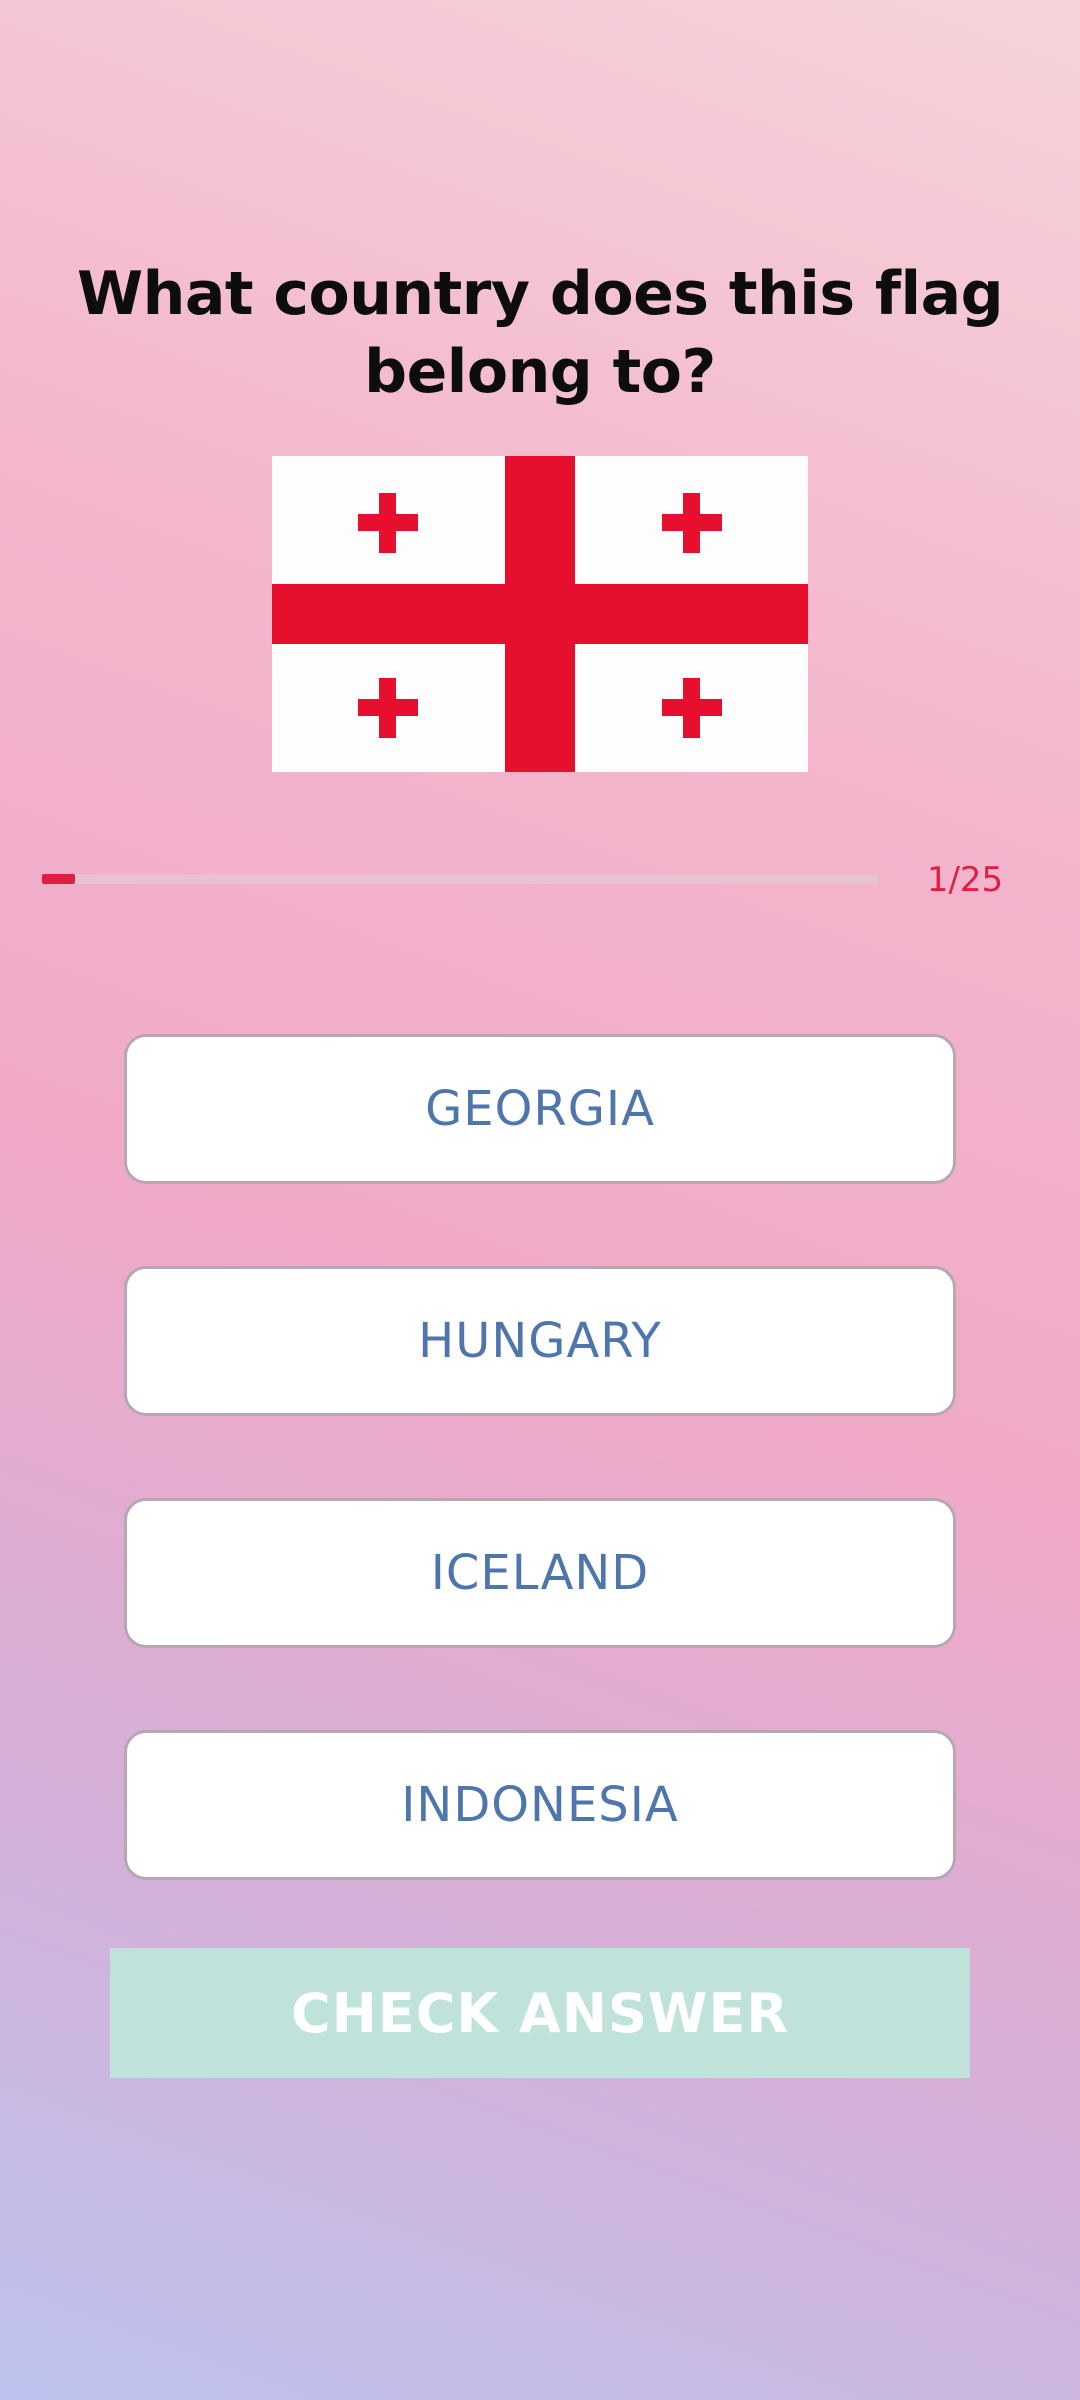 The image size is (1080, 2400). I want to click on progress-bar-fill, so click(59, 879).